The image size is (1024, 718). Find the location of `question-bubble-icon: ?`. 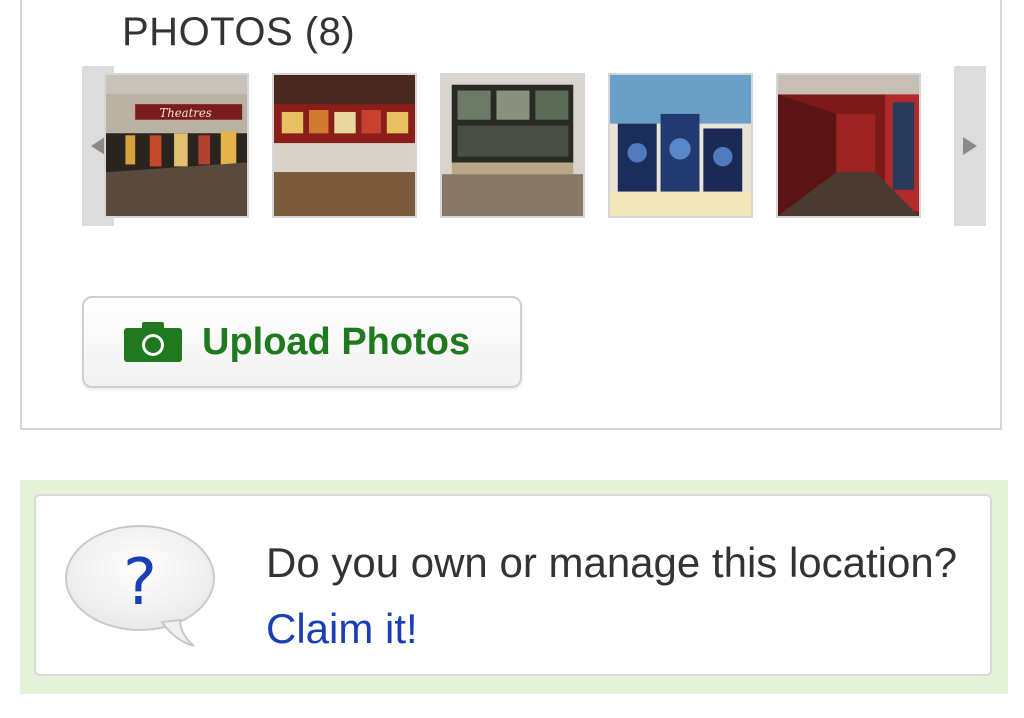

question-bubble-icon: ? is located at coordinates (140, 586).